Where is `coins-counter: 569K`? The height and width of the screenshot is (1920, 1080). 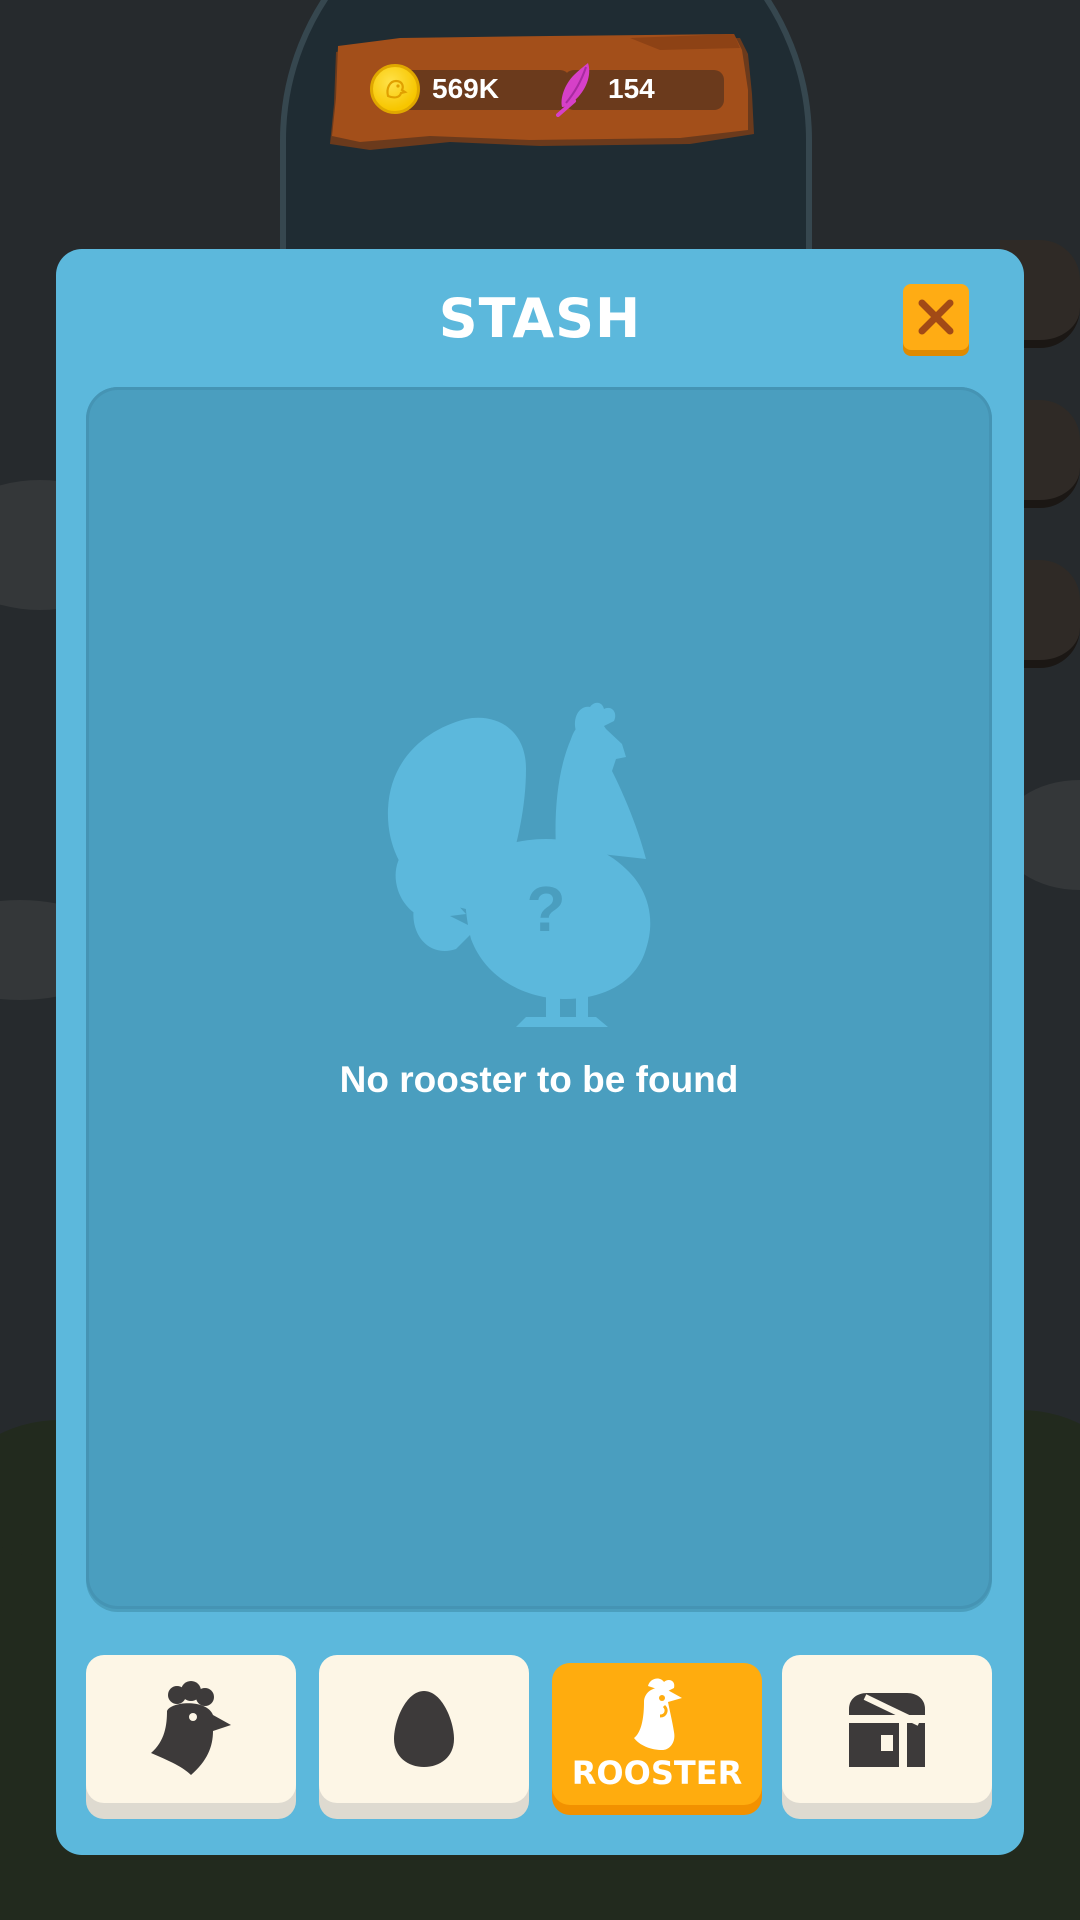
coins-counter: 569K is located at coordinates (475, 89).